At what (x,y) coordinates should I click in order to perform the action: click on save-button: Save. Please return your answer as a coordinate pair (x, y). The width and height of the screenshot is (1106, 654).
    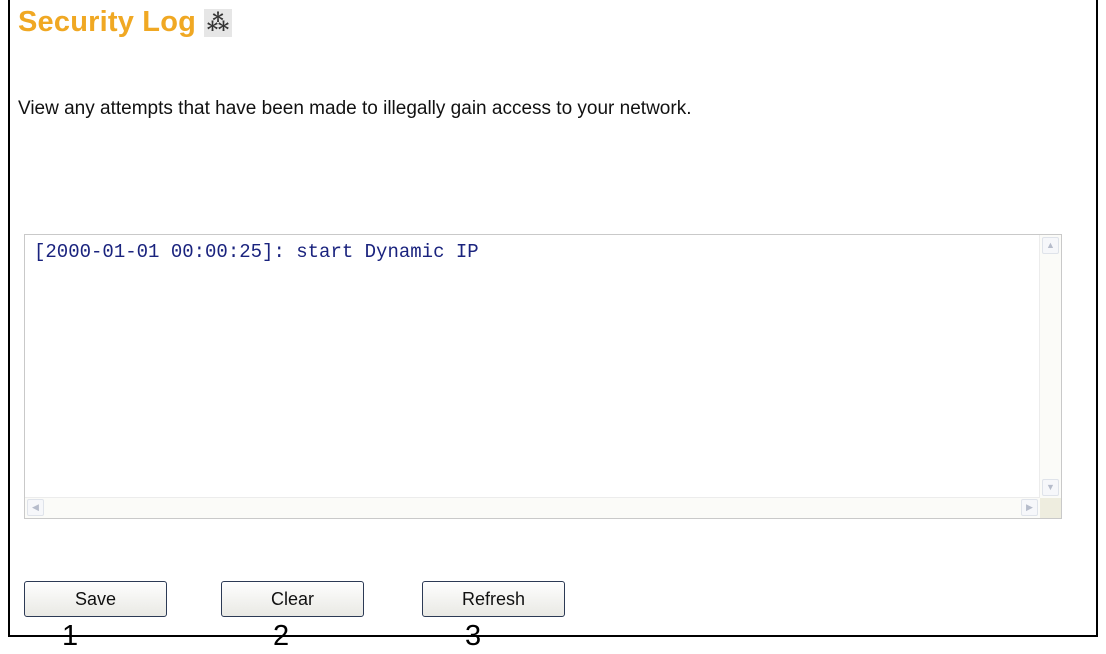
    Looking at the image, I should click on (95, 599).